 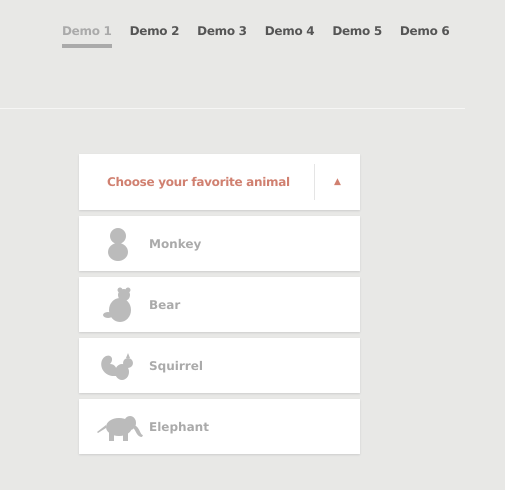 What do you see at coordinates (222, 36) in the screenshot?
I see `demo-tab: Demo 3` at bounding box center [222, 36].